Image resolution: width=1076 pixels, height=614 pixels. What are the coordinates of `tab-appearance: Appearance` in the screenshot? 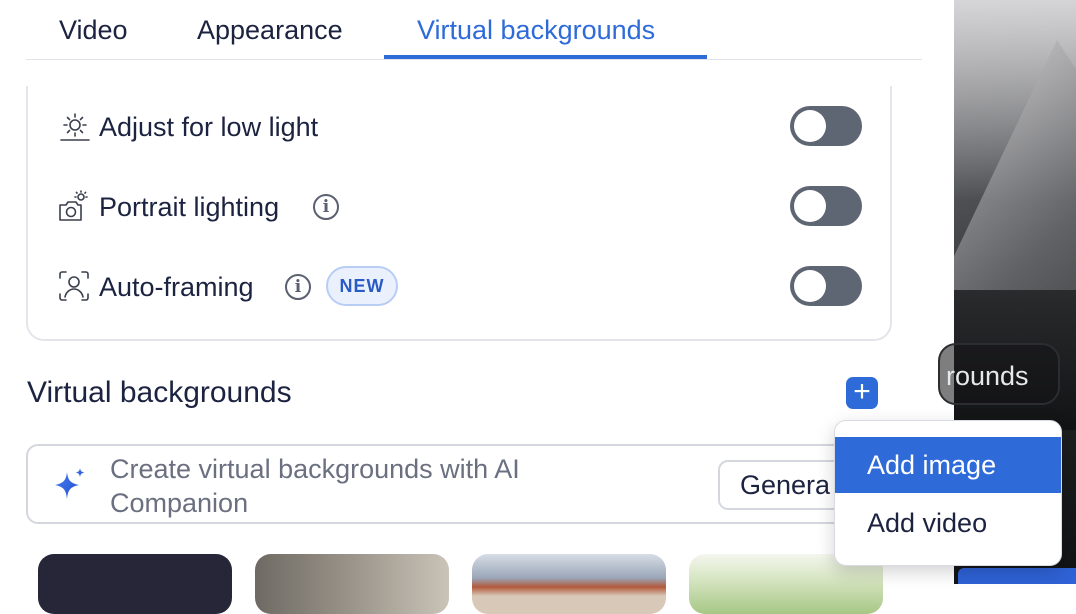 It's located at (270, 30).